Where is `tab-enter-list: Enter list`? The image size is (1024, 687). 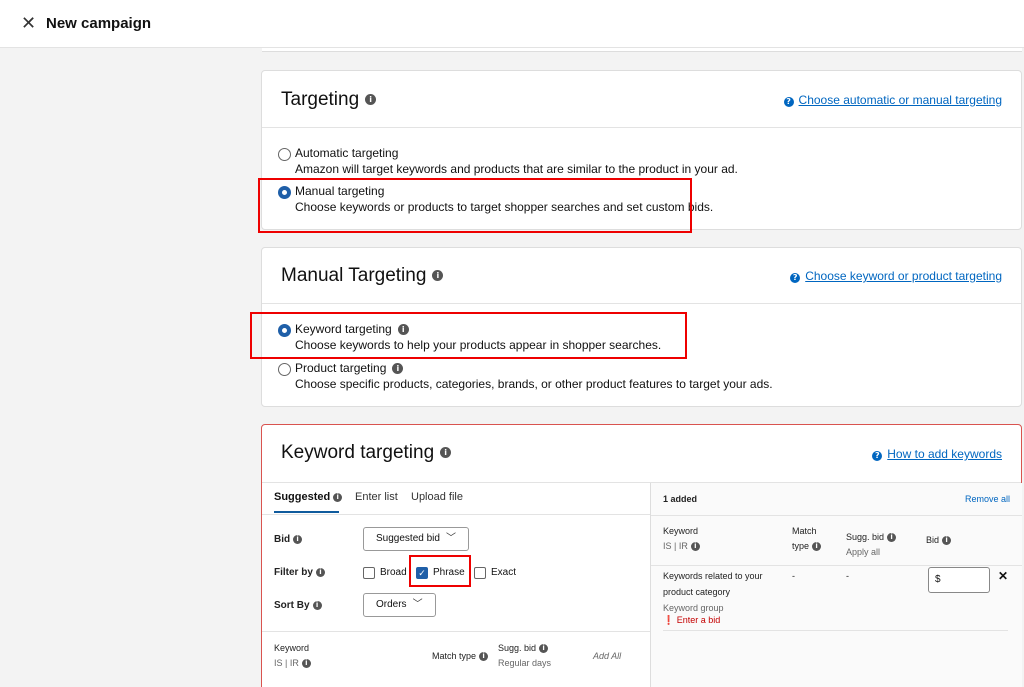
tab-enter-list: Enter list is located at coordinates (376, 497).